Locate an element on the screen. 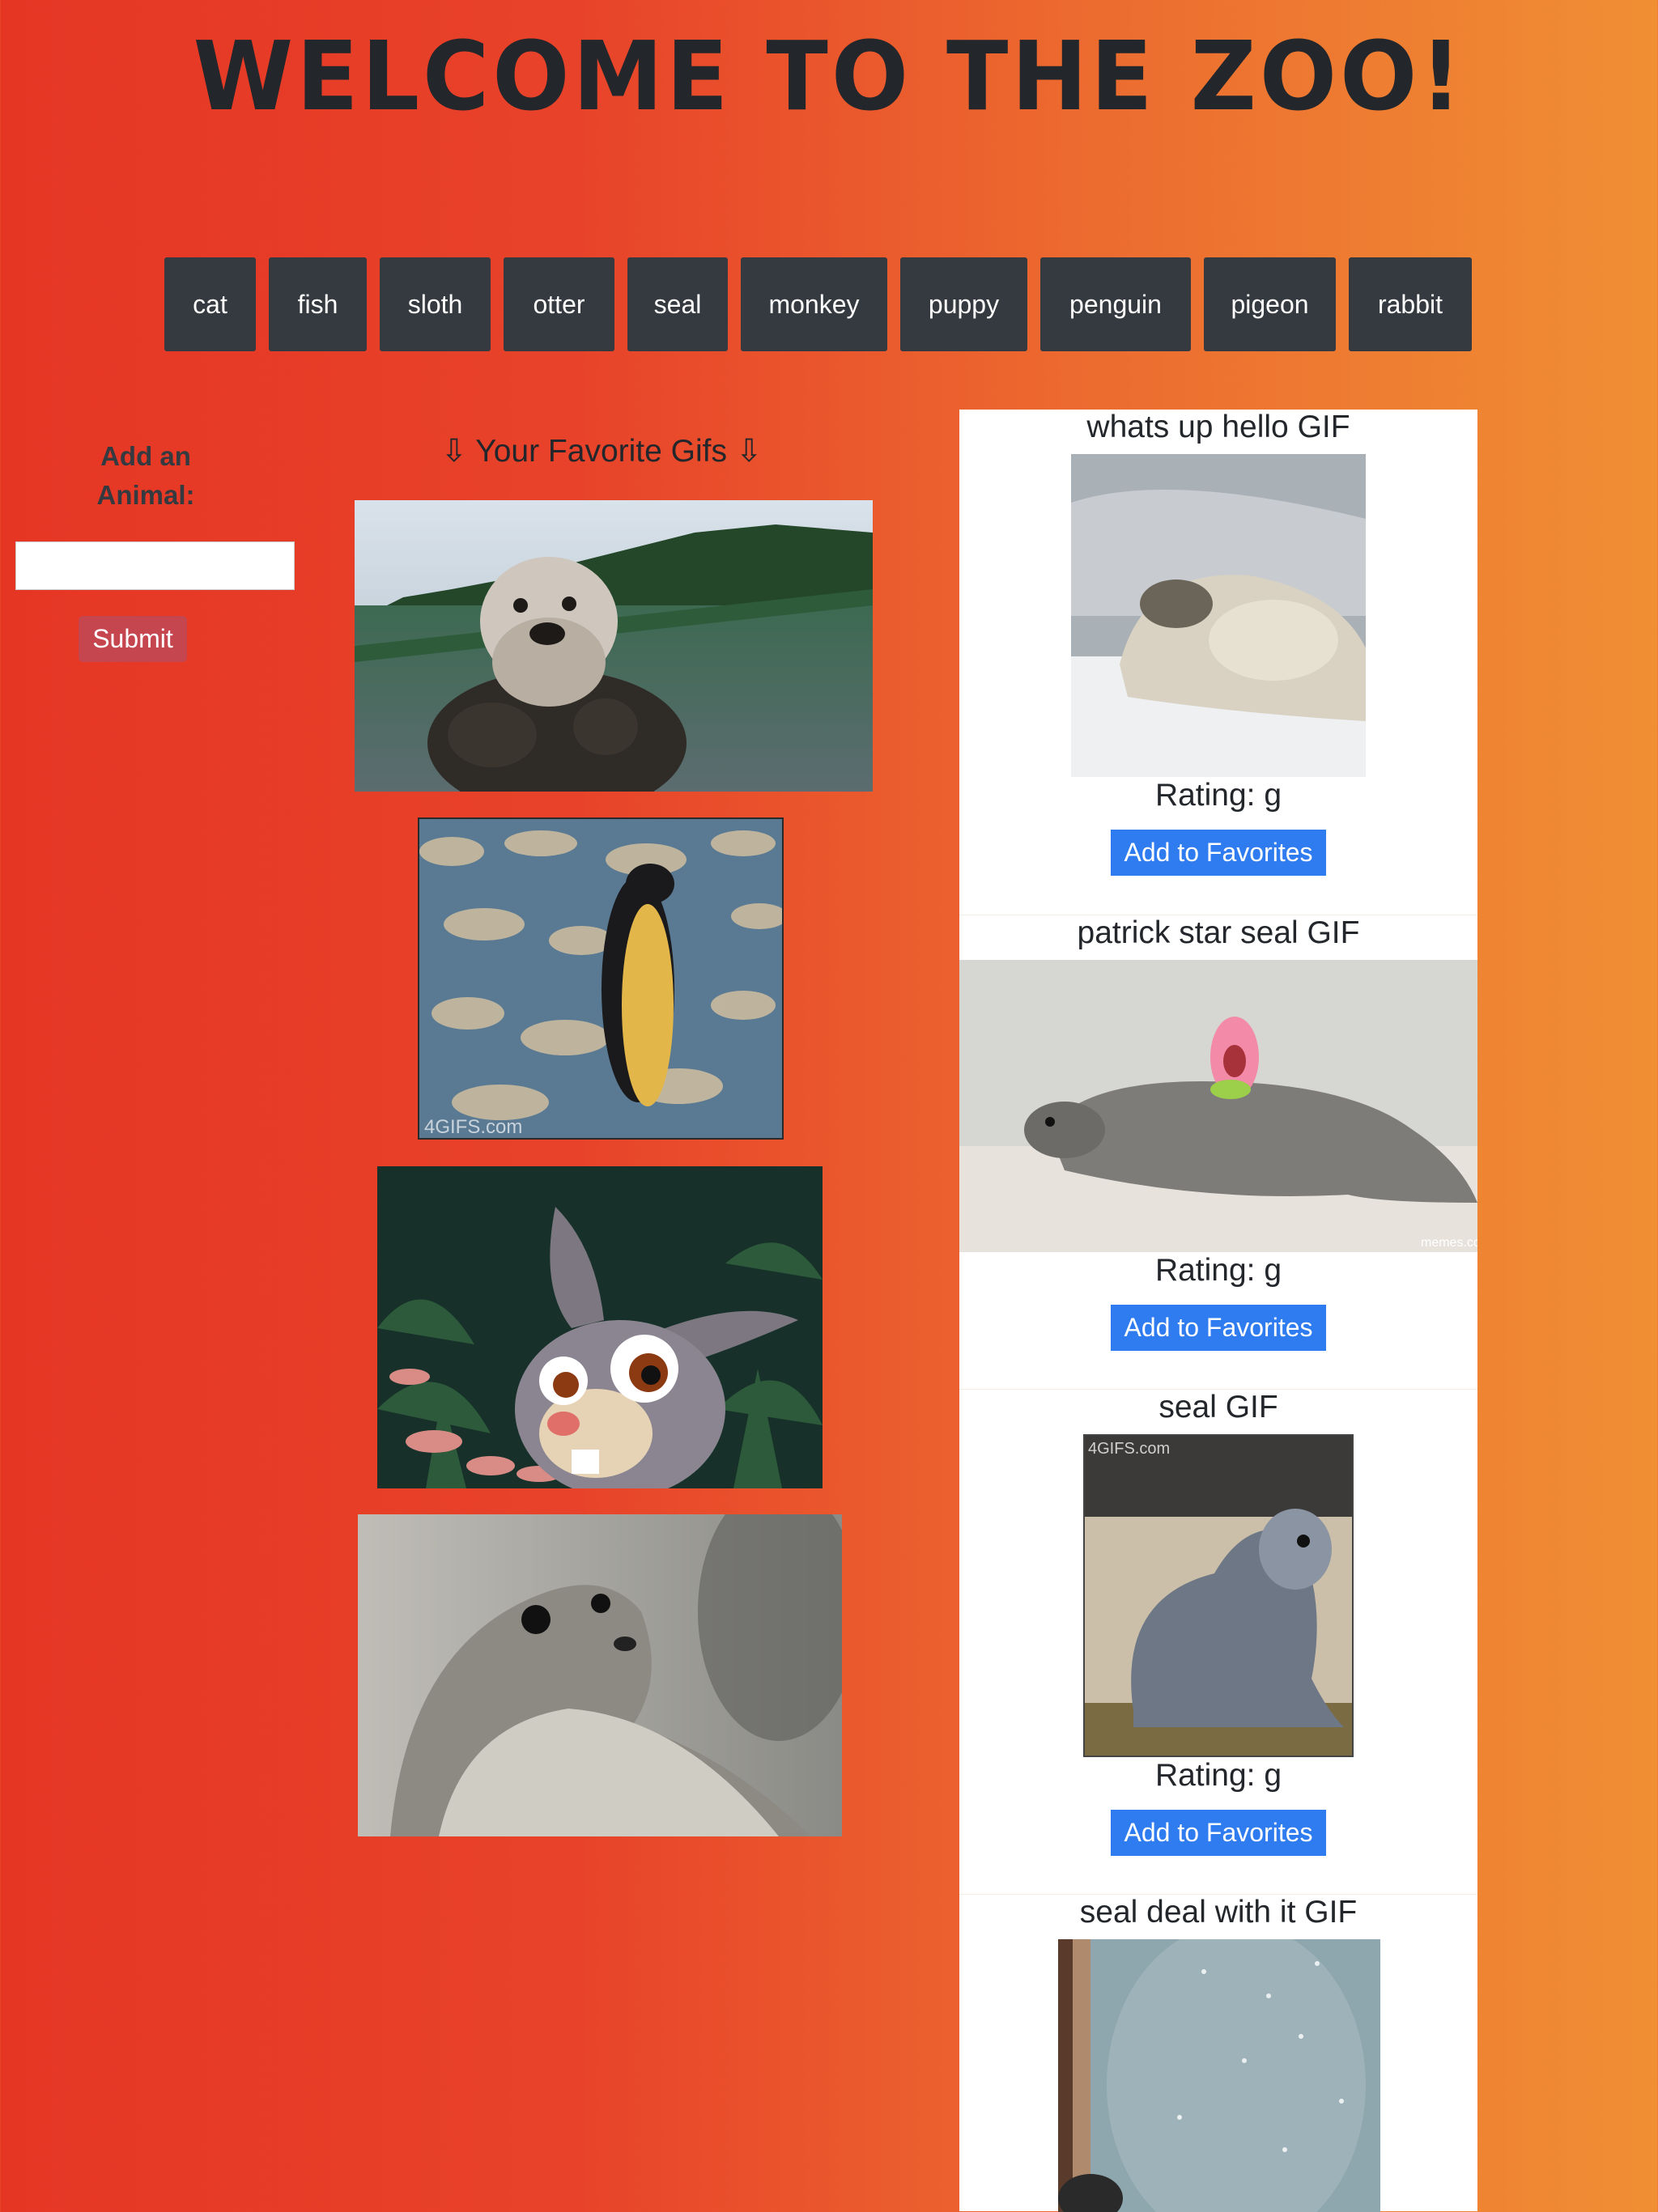 This screenshot has width=1658, height=2212. favorite-gif-penguin: 4GIFS.com is located at coordinates (601, 978).